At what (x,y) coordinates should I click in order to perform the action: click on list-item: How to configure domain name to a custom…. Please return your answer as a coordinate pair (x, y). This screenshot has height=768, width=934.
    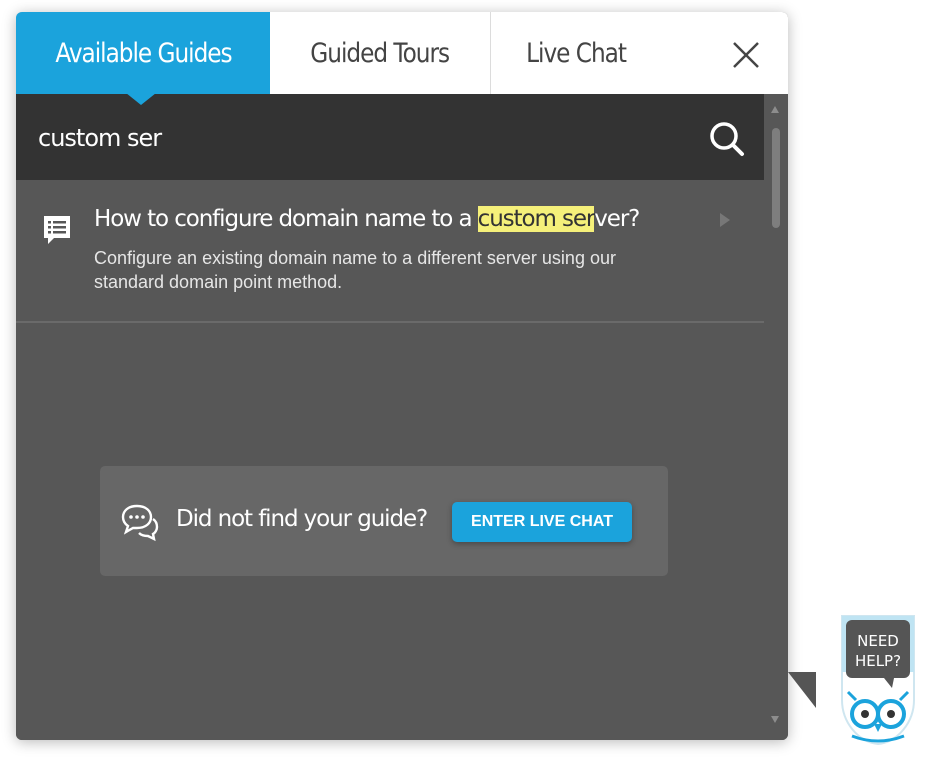
    Looking at the image, I should click on (390, 251).